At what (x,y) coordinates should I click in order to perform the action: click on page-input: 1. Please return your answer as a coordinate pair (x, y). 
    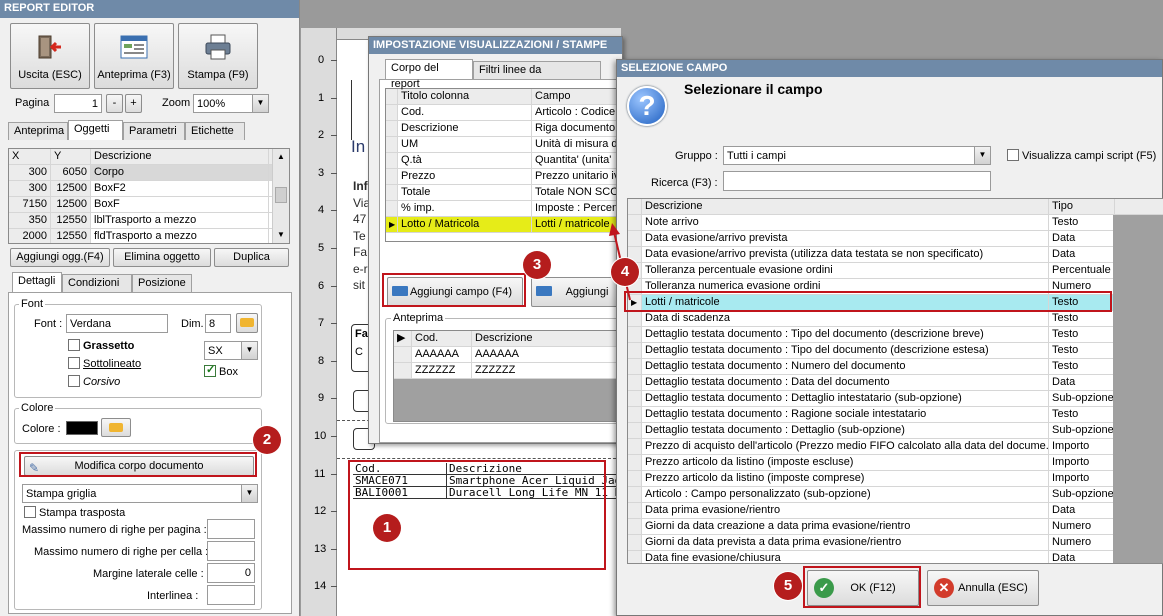
    Looking at the image, I should click on (78, 103).